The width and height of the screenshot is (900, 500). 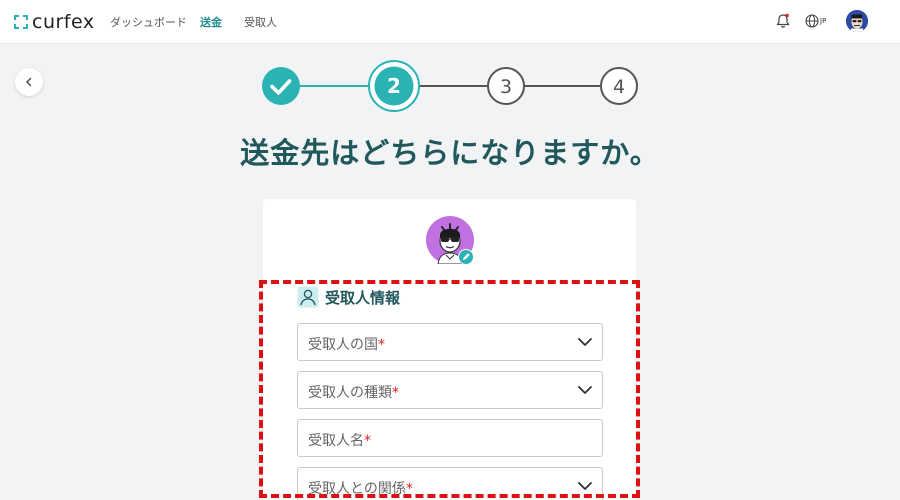 I want to click on step-1-completed, so click(x=281, y=86).